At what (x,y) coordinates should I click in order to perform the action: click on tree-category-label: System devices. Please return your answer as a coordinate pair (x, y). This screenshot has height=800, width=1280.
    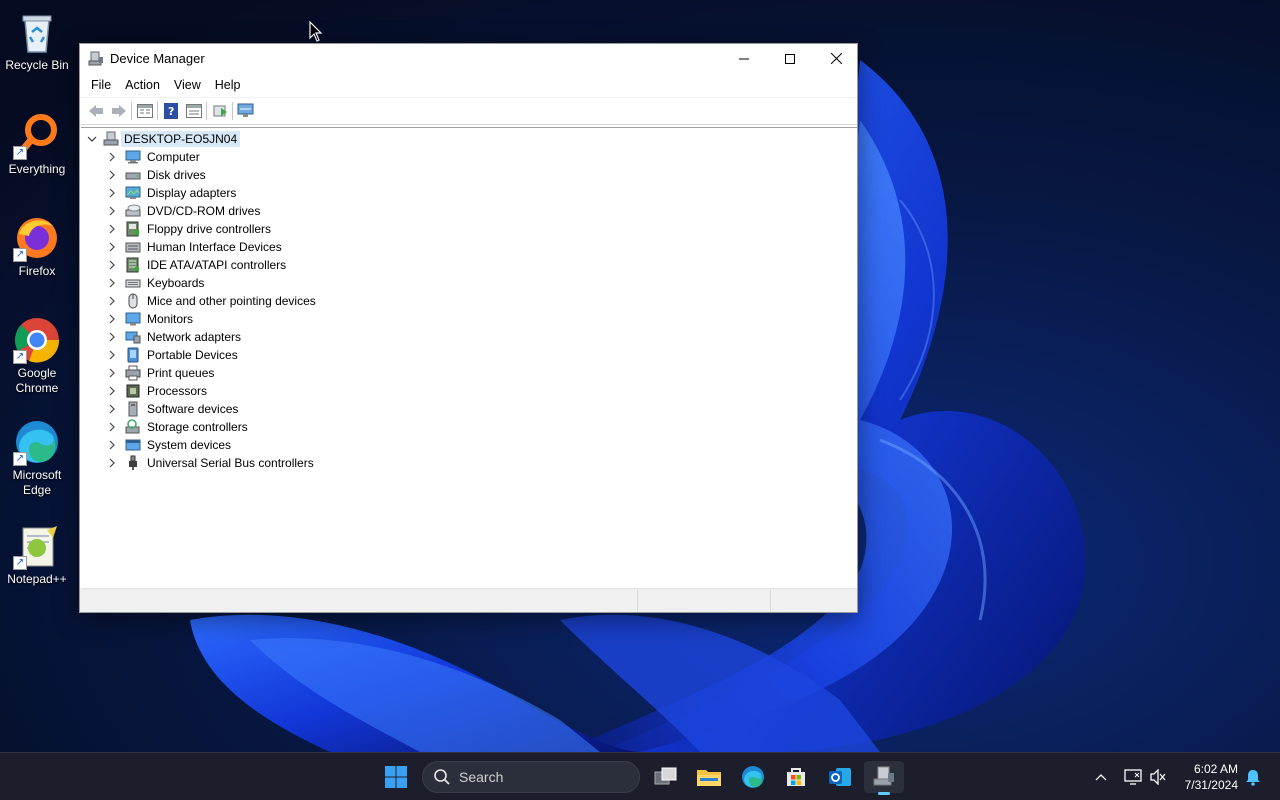
    Looking at the image, I should click on (189, 445).